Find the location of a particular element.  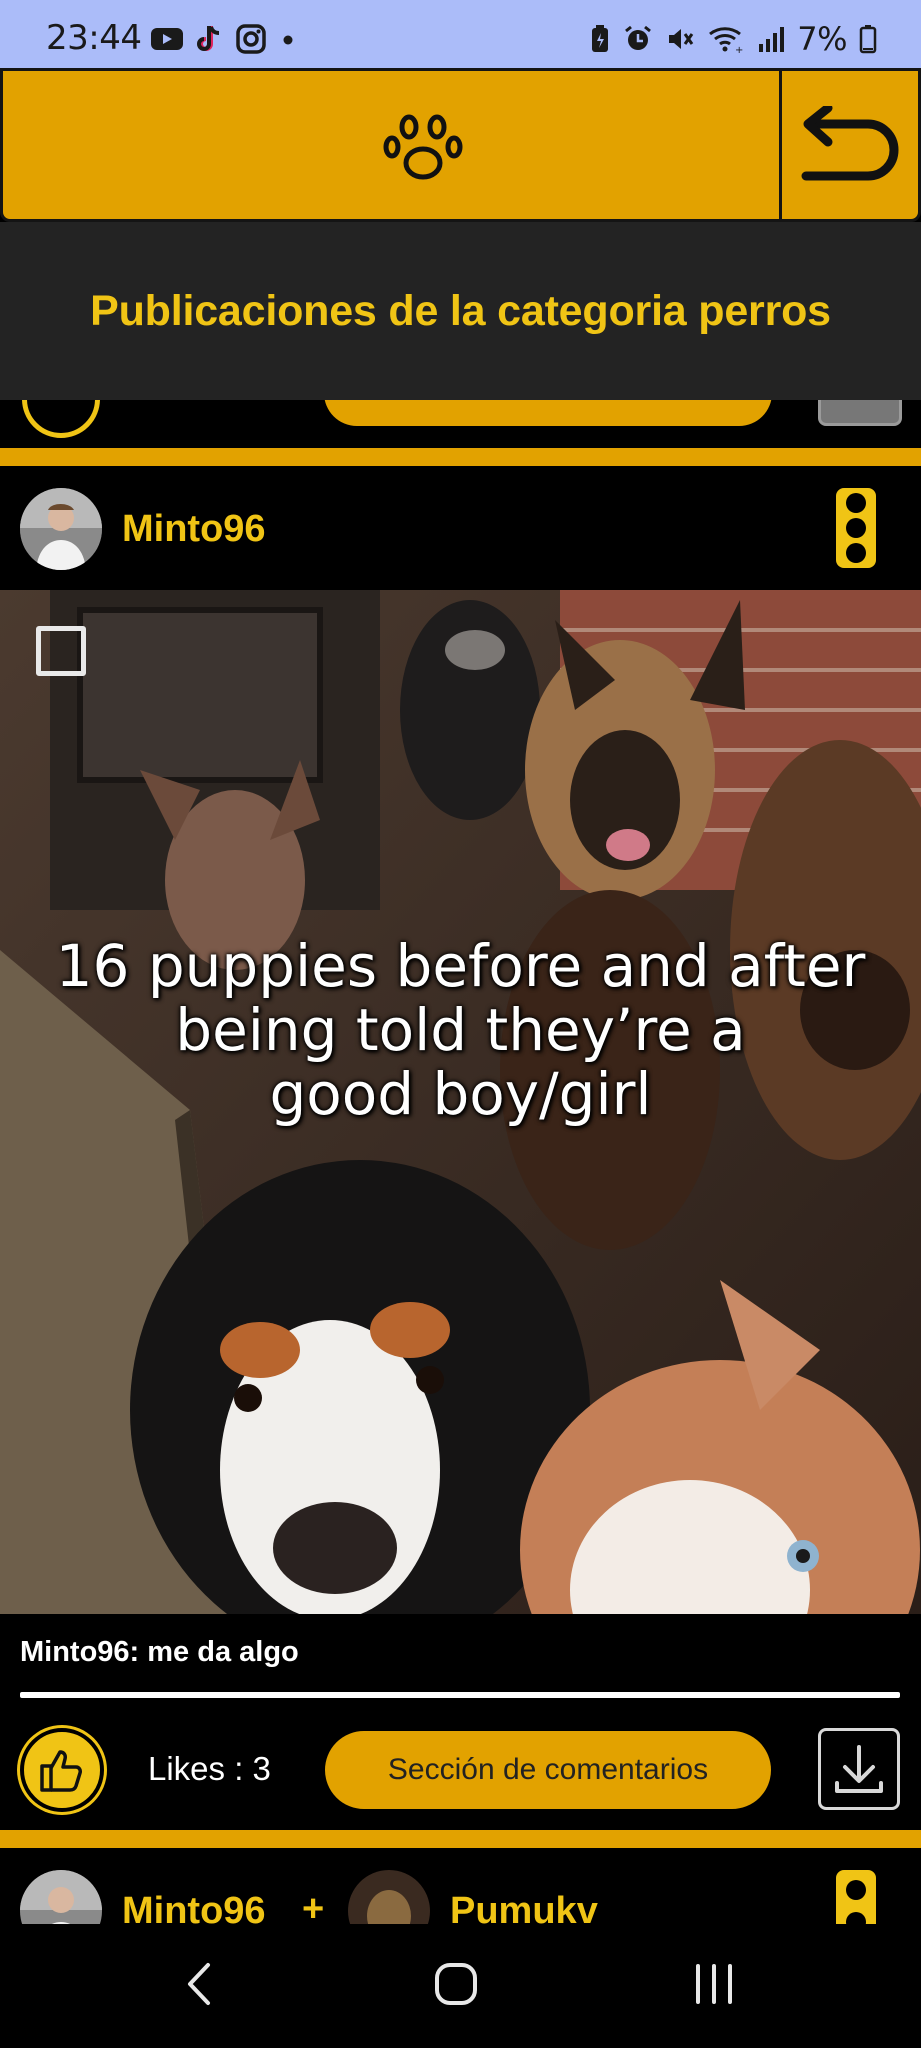

likes-count: Likes : 3 is located at coordinates (209, 1768).